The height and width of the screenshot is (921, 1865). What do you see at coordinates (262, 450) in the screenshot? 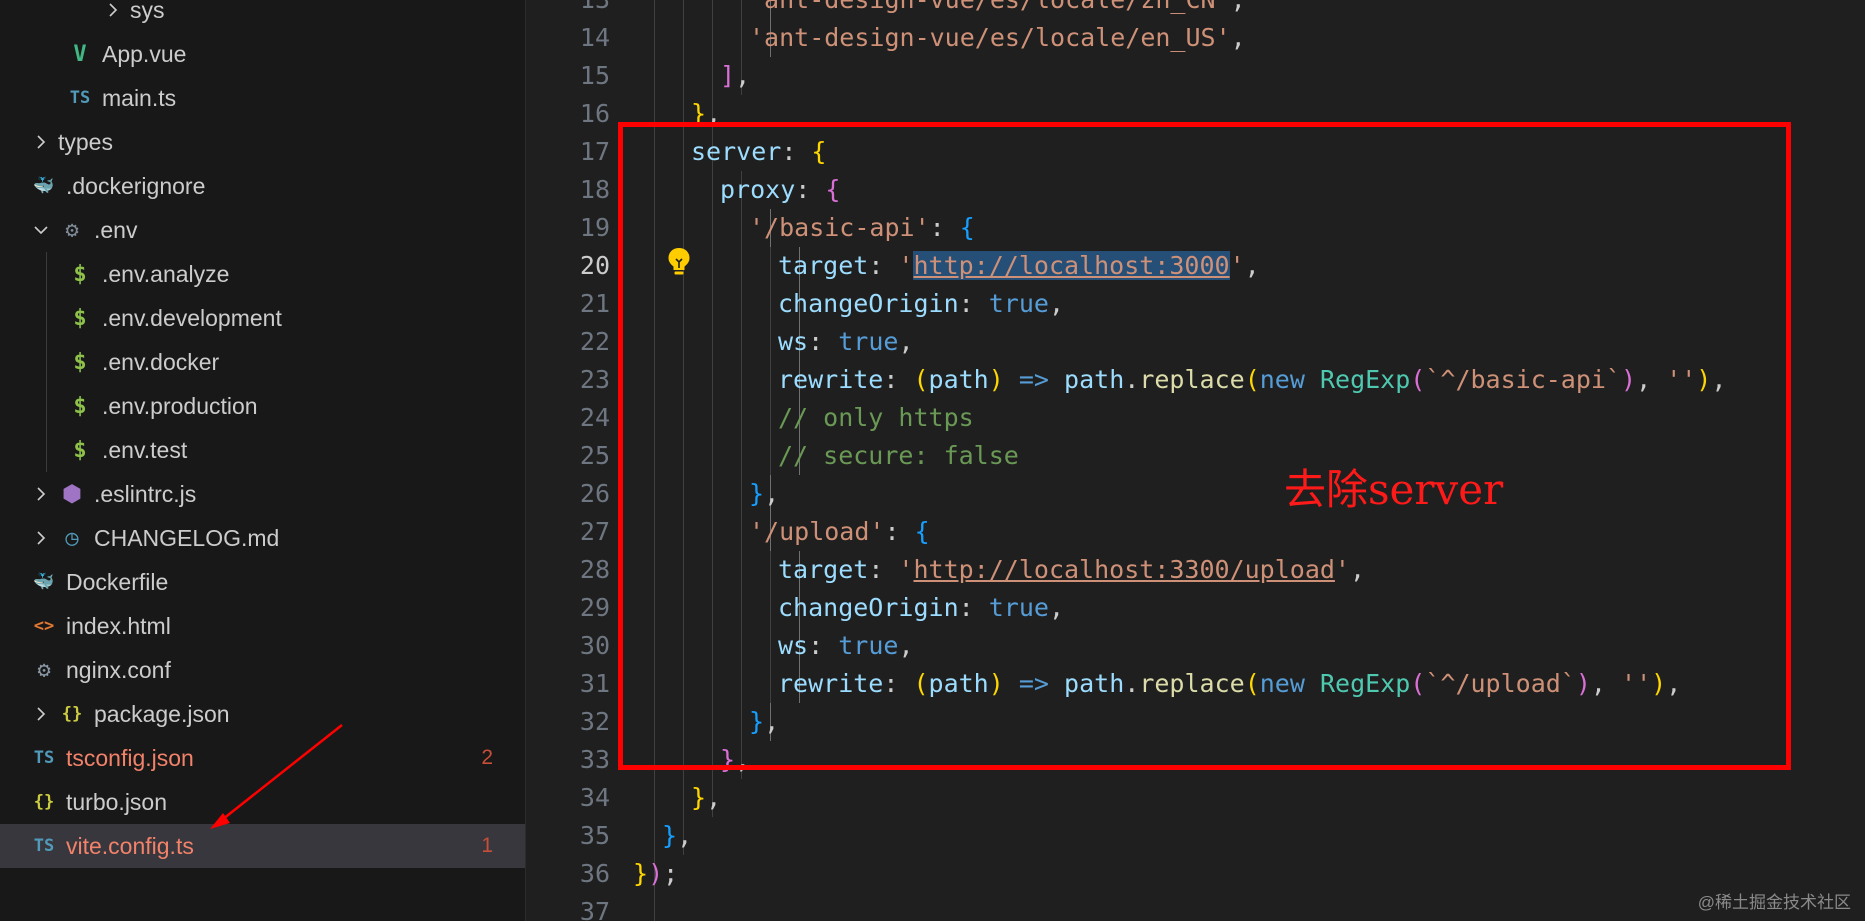
I see `tree-item: $ .env.test` at bounding box center [262, 450].